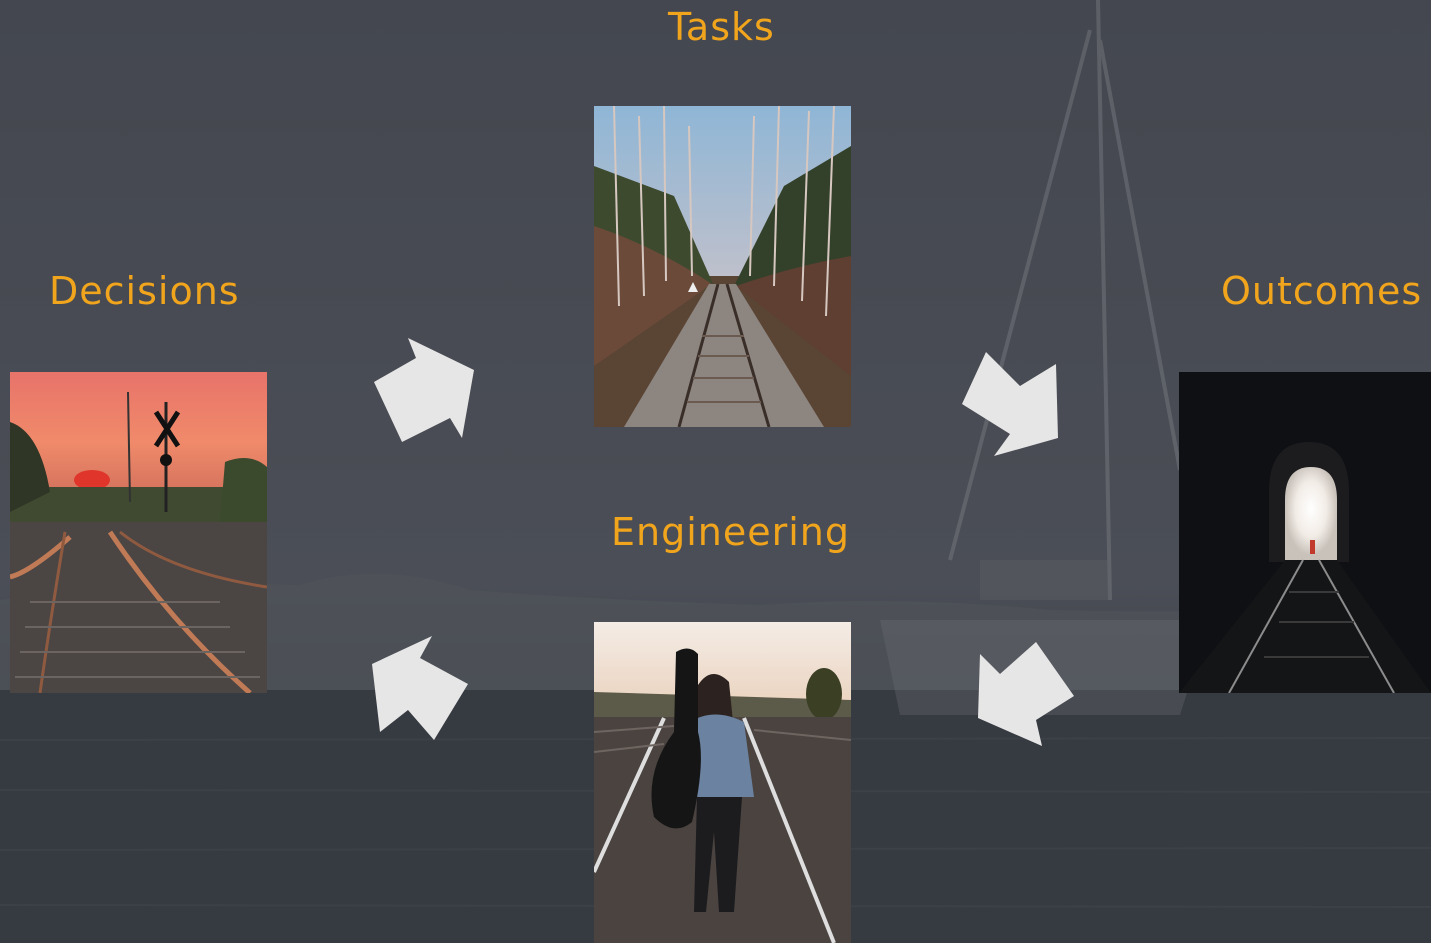  Describe the element at coordinates (722, 782) in the screenshot. I see `engineering-photo` at that location.